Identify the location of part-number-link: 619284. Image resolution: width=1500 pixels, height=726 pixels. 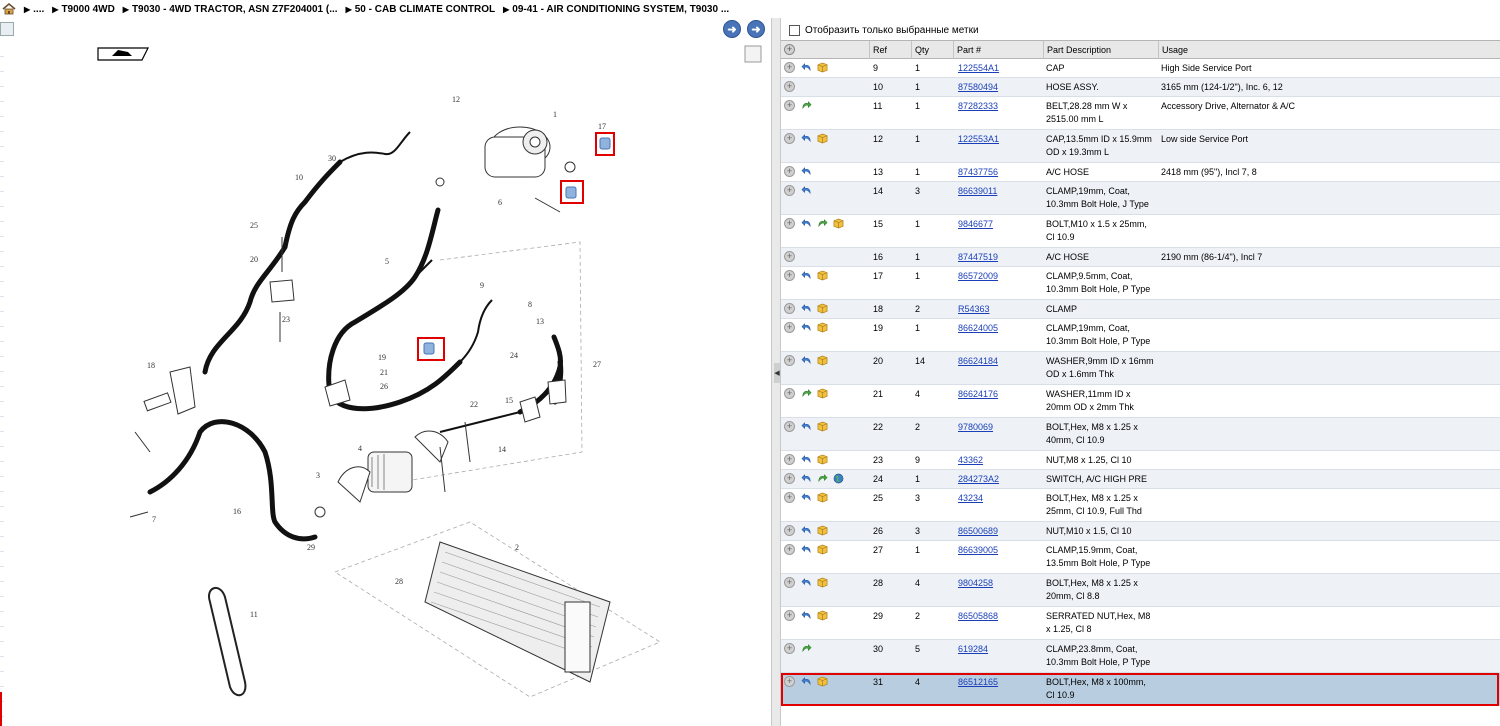
(973, 649).